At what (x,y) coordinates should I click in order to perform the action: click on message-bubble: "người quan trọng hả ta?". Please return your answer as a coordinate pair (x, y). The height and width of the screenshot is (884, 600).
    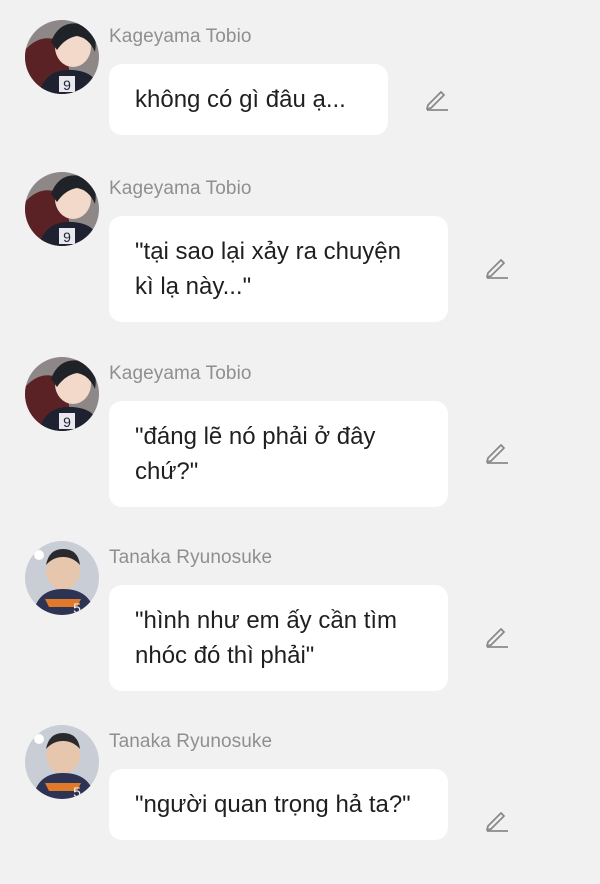
    Looking at the image, I should click on (278, 804).